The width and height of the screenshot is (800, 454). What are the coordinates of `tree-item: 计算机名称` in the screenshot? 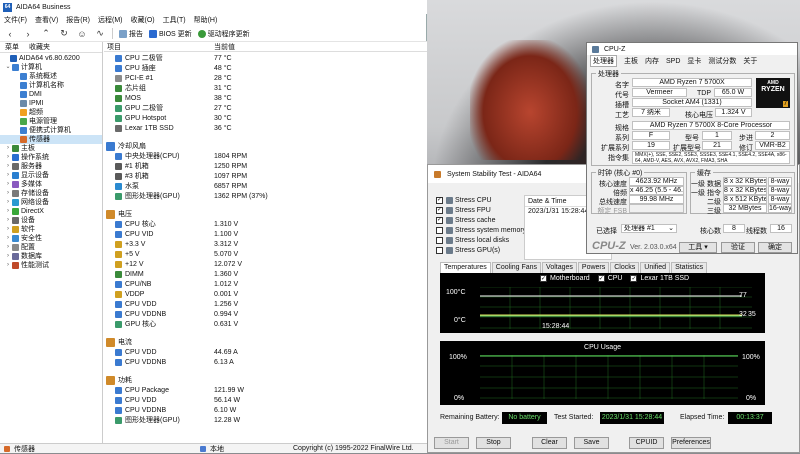 It's located at (51, 85).